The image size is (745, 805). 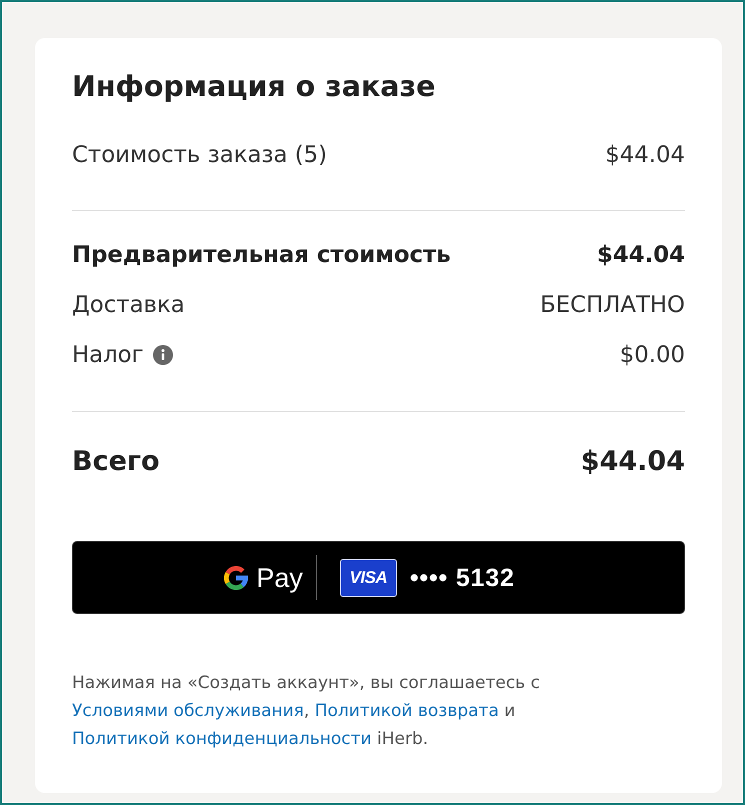 What do you see at coordinates (368, 577) in the screenshot?
I see `card-network-logo: VISA` at bounding box center [368, 577].